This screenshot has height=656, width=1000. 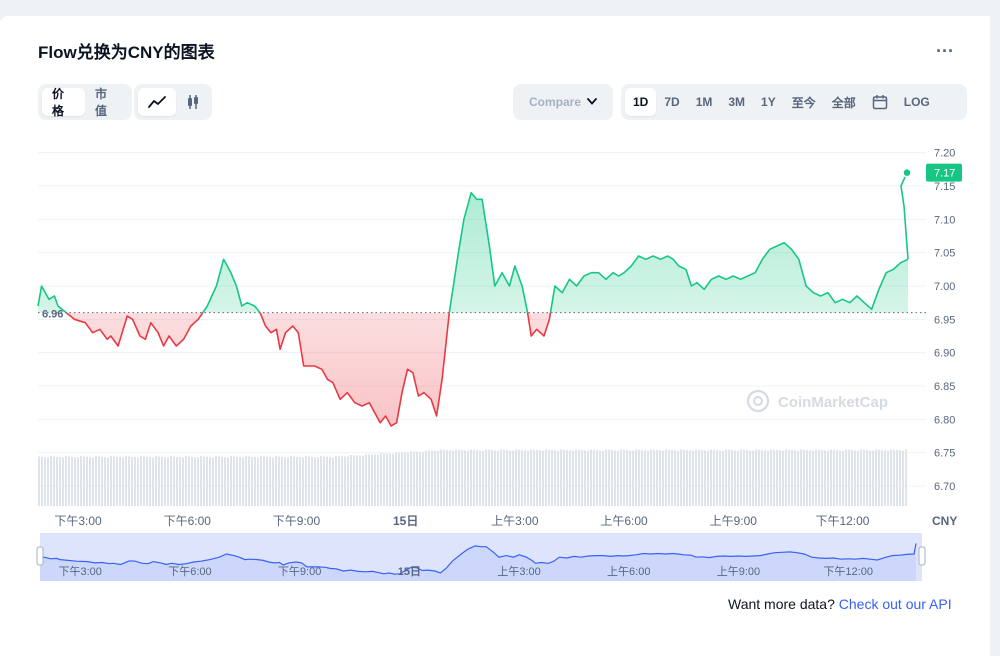 I want to click on watermark-ring, so click(x=758, y=401).